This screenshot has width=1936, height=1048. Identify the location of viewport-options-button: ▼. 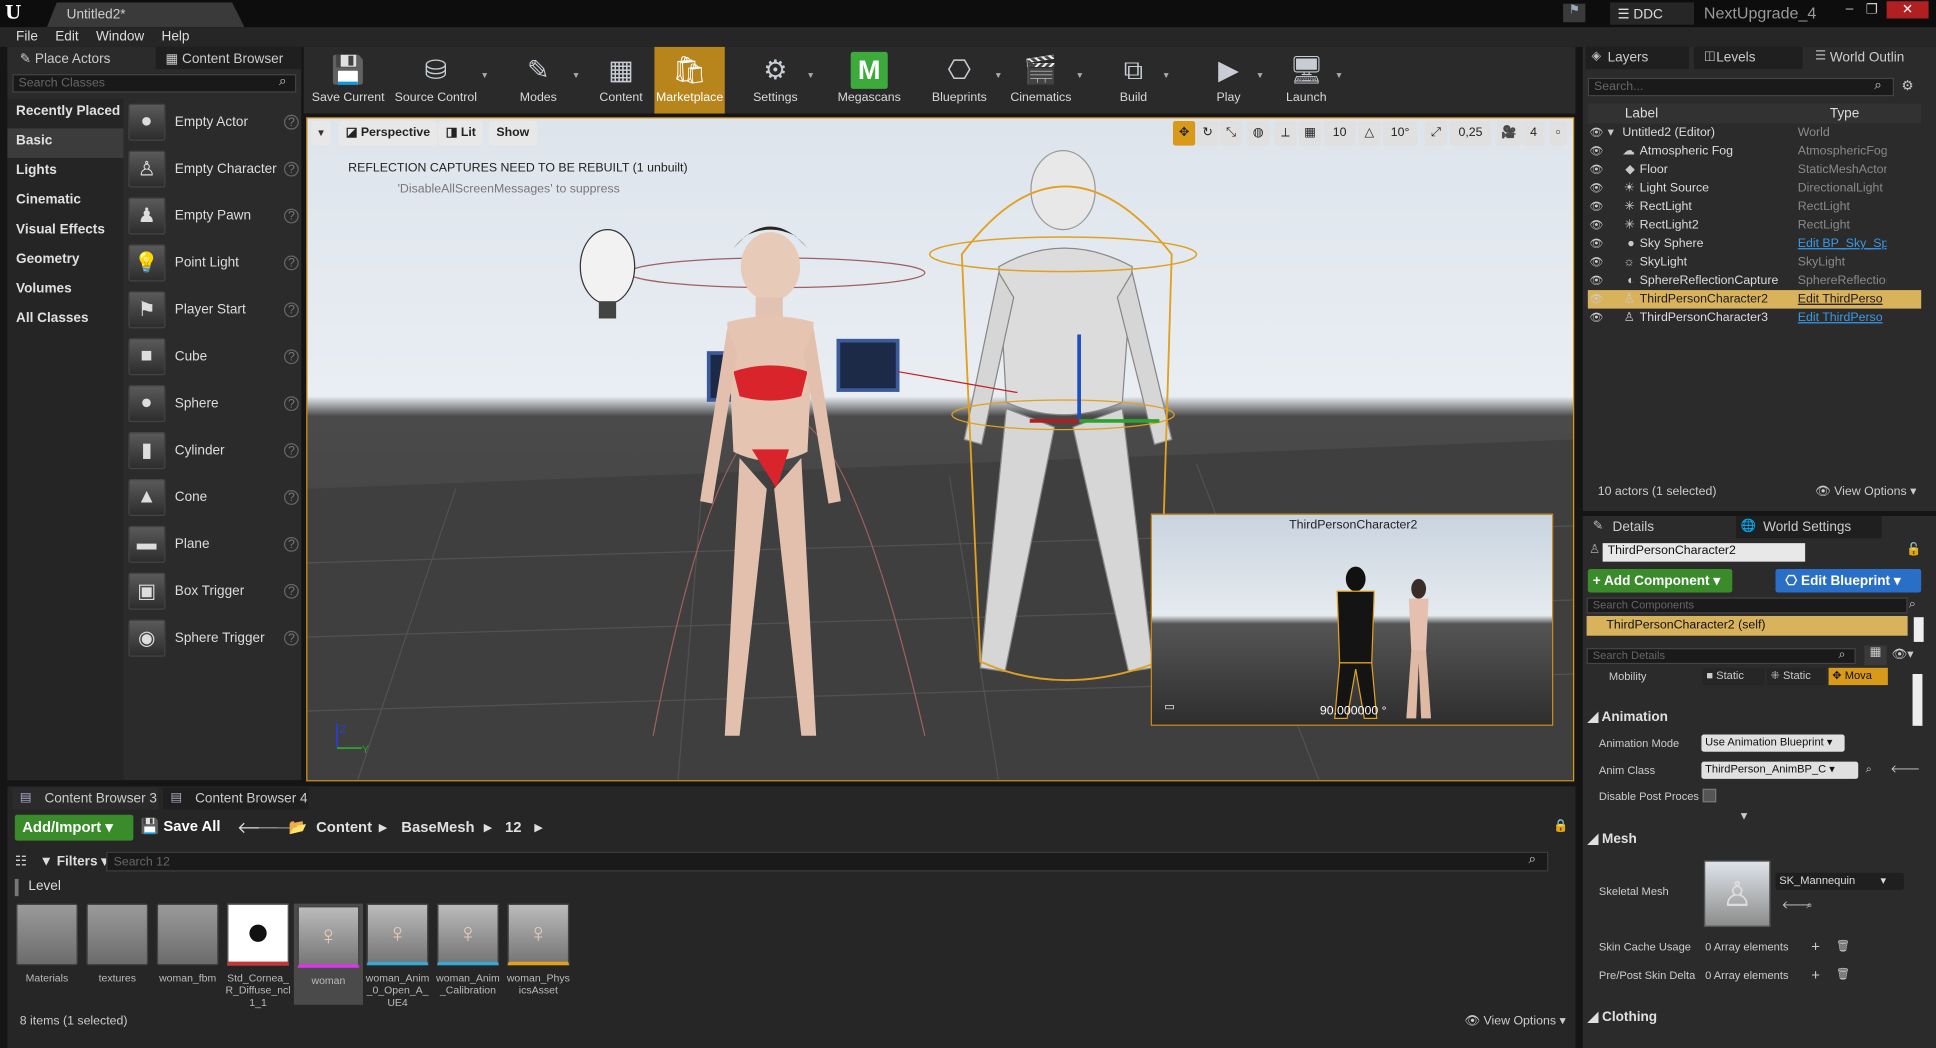
(321, 133).